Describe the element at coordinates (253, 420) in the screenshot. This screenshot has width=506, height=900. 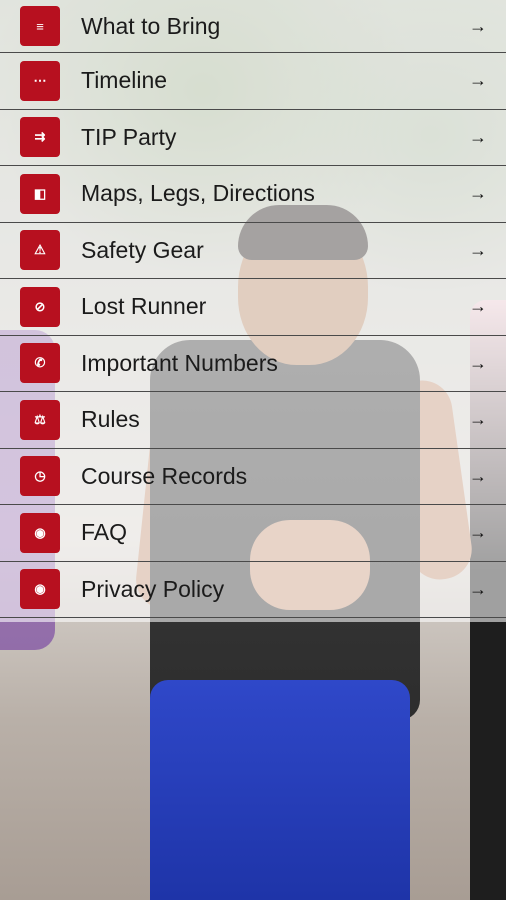
I see `menu-item-rules: ⚖ Rules →` at that location.